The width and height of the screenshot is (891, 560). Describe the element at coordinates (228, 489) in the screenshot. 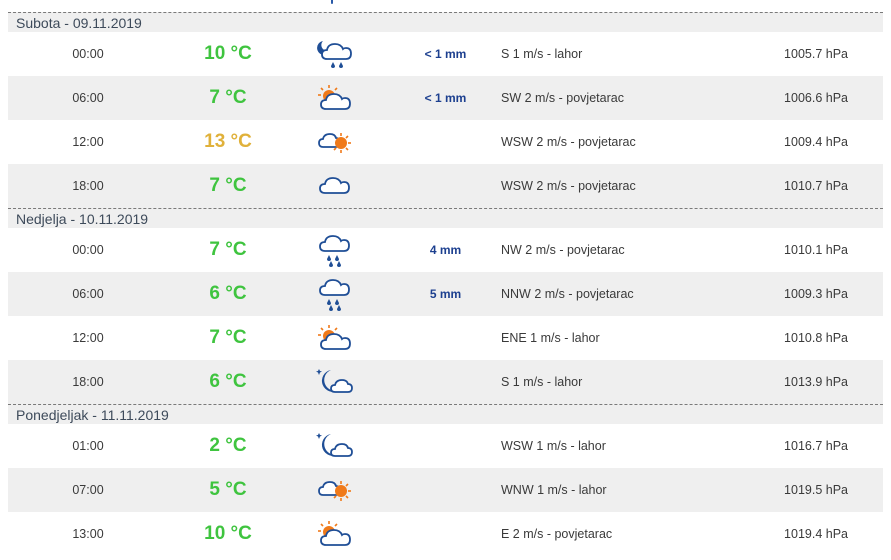

I see `temperature-value: 5 °C` at that location.